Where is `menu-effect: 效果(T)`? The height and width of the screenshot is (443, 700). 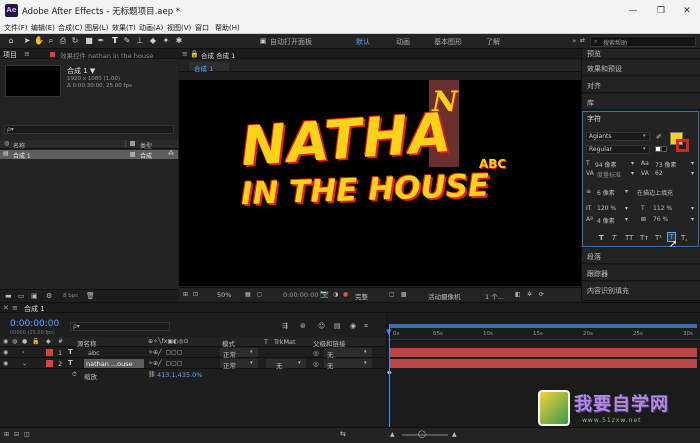
menu-effect: 效果(T) is located at coordinates (124, 28).